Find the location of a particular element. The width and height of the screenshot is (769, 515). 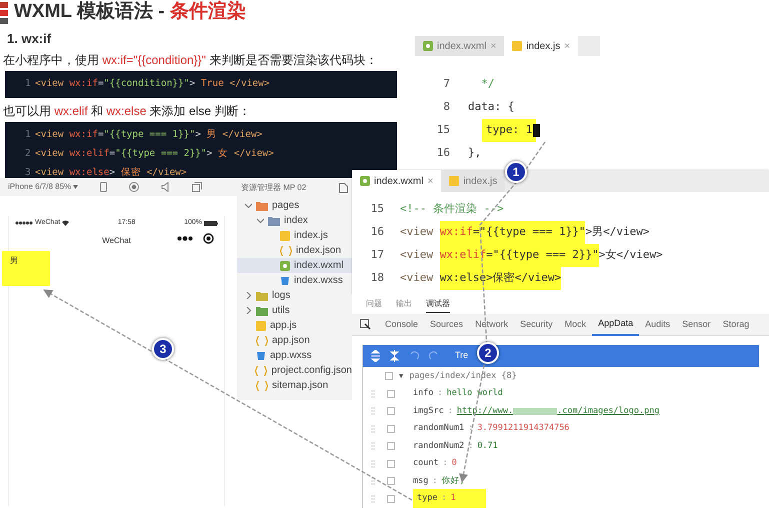

data-key: randomNum1 is located at coordinates (438, 429).